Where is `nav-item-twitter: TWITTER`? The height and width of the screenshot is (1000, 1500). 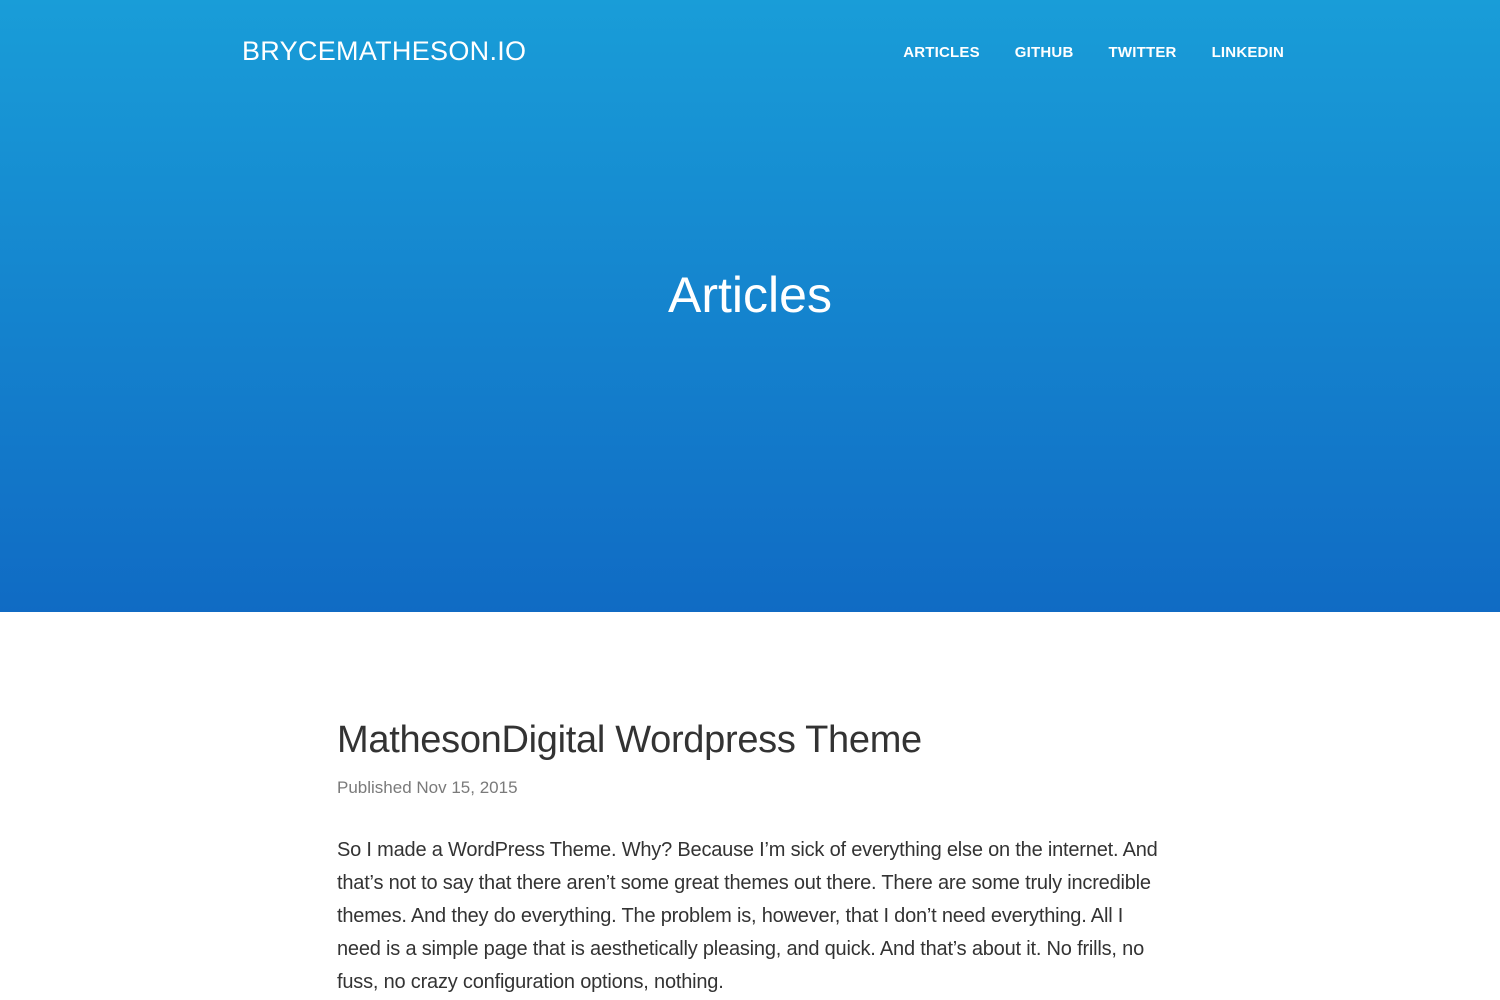 nav-item-twitter: TWITTER is located at coordinates (1143, 53).